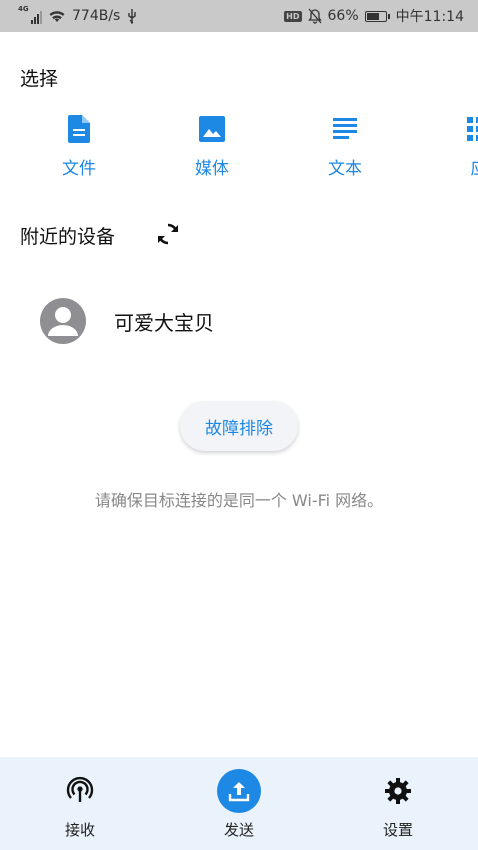 Image resolution: width=478 pixels, height=850 pixels. What do you see at coordinates (238, 830) in the screenshot?
I see `nav-send-label: 发送` at bounding box center [238, 830].